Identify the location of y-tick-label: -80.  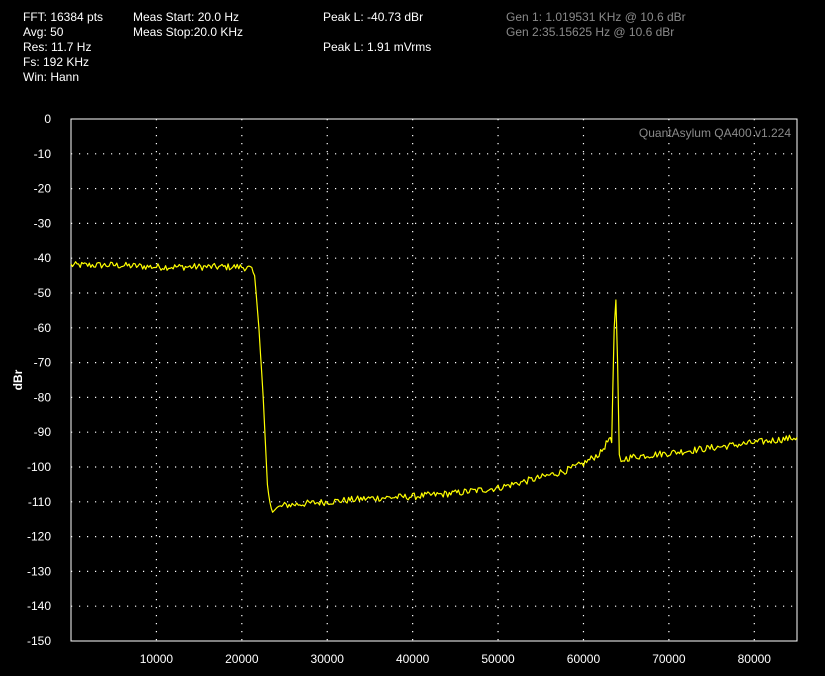
(43, 397).